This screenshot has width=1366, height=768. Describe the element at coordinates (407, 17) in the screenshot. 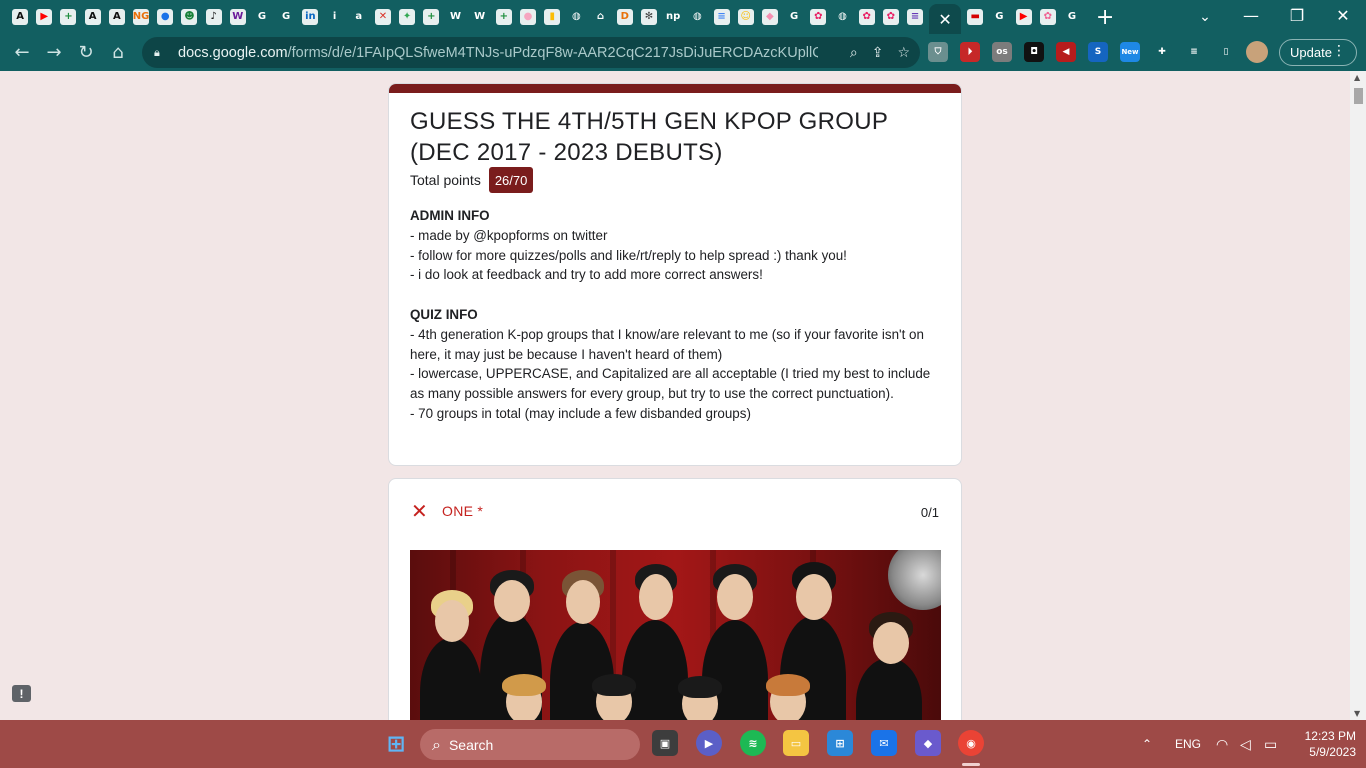

I see `browser-tab: ✦` at that location.